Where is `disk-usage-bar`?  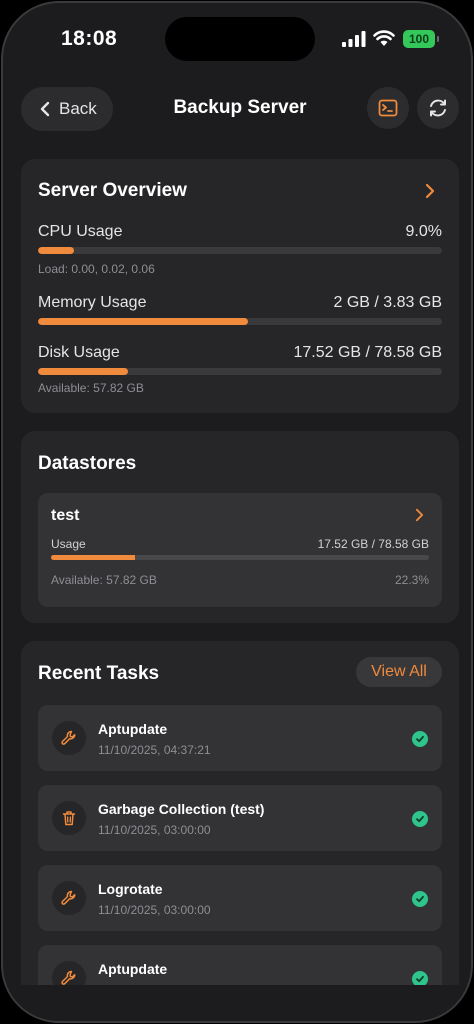
disk-usage-bar is located at coordinates (240, 371).